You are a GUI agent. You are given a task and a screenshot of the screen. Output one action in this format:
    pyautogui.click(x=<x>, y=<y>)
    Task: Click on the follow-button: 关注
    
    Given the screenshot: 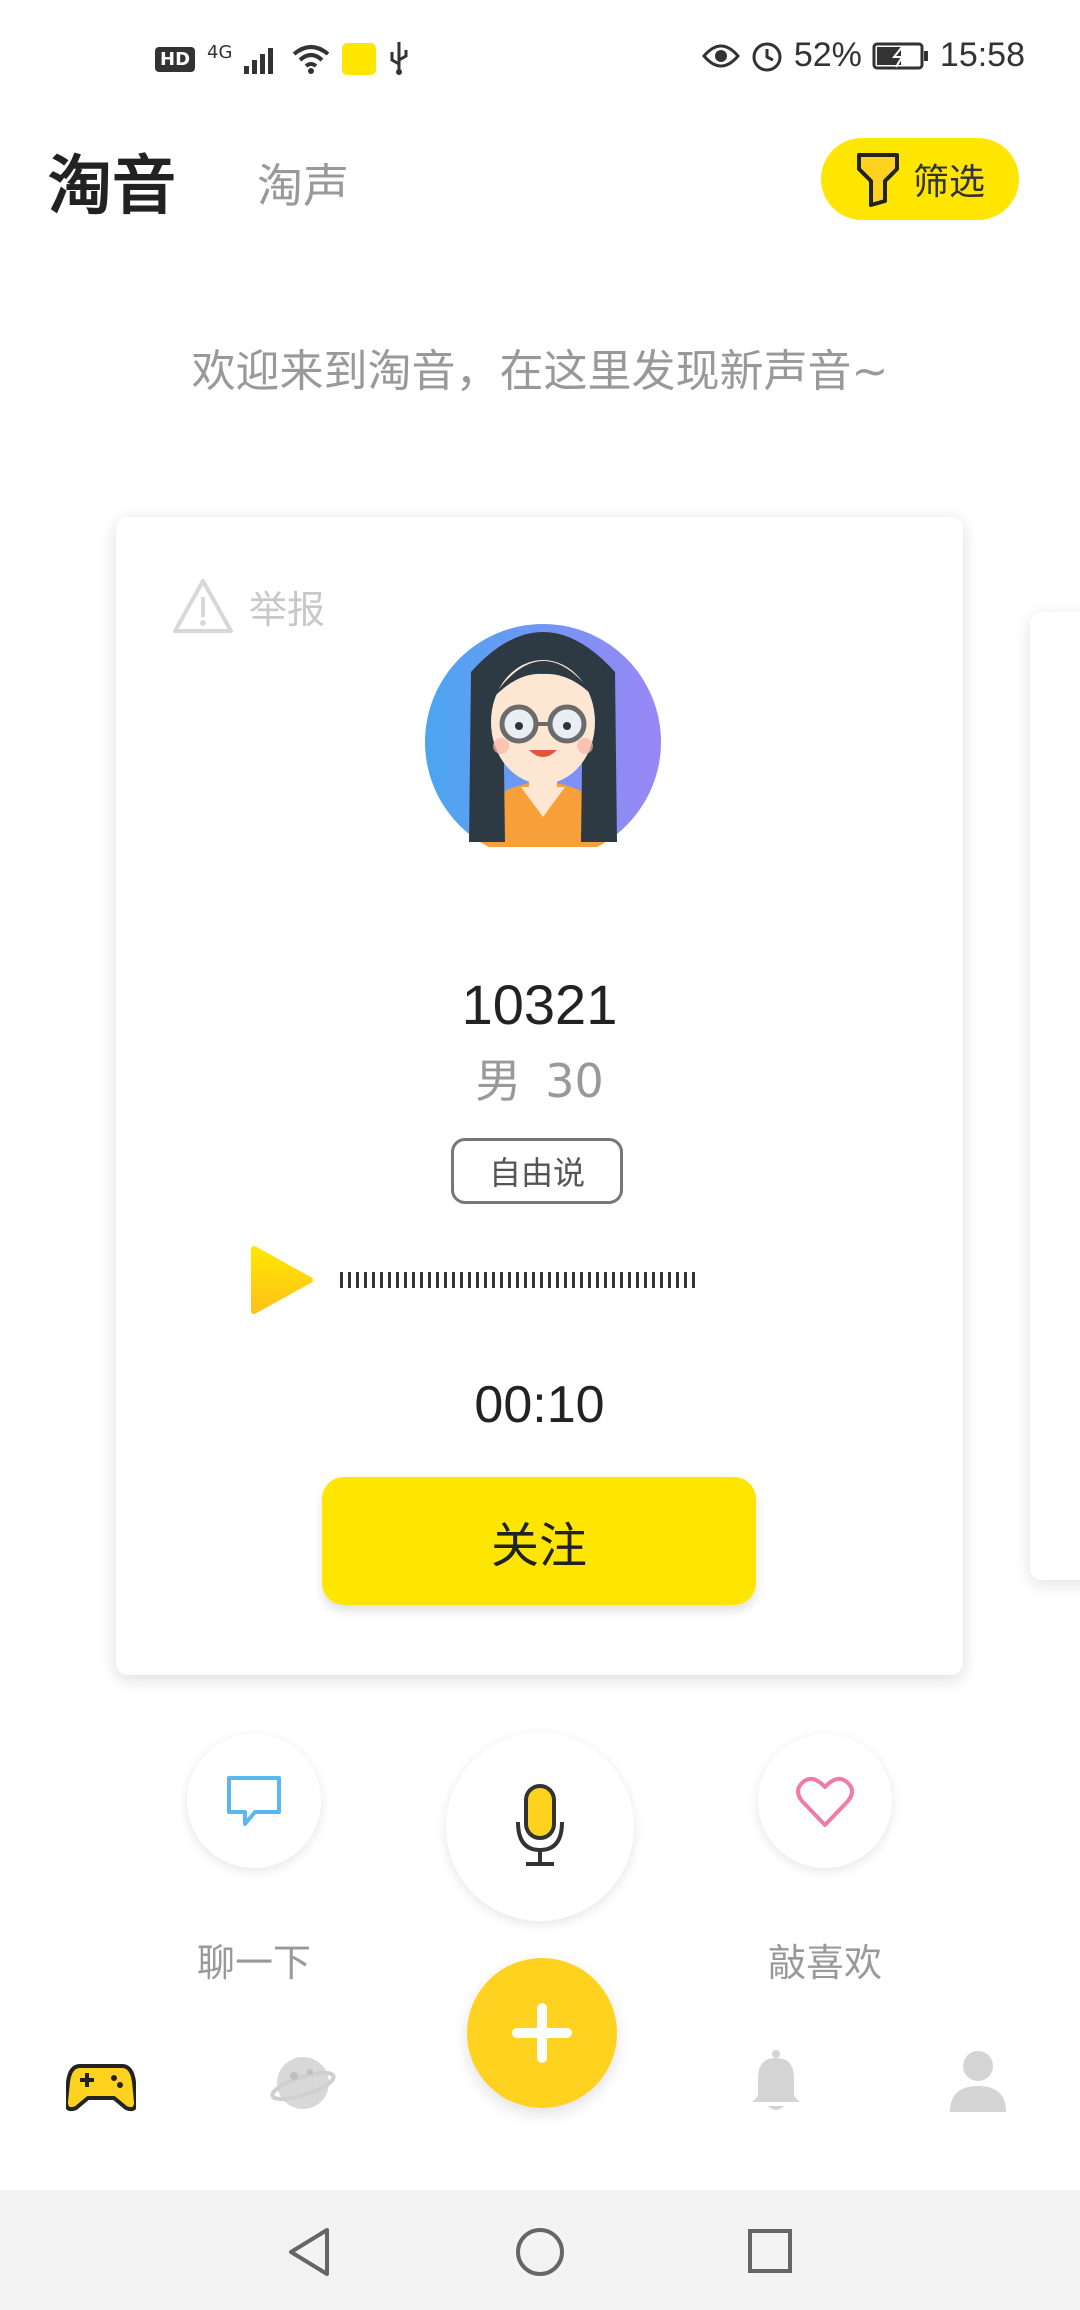 What is the action you would take?
    pyautogui.click(x=539, y=1541)
    